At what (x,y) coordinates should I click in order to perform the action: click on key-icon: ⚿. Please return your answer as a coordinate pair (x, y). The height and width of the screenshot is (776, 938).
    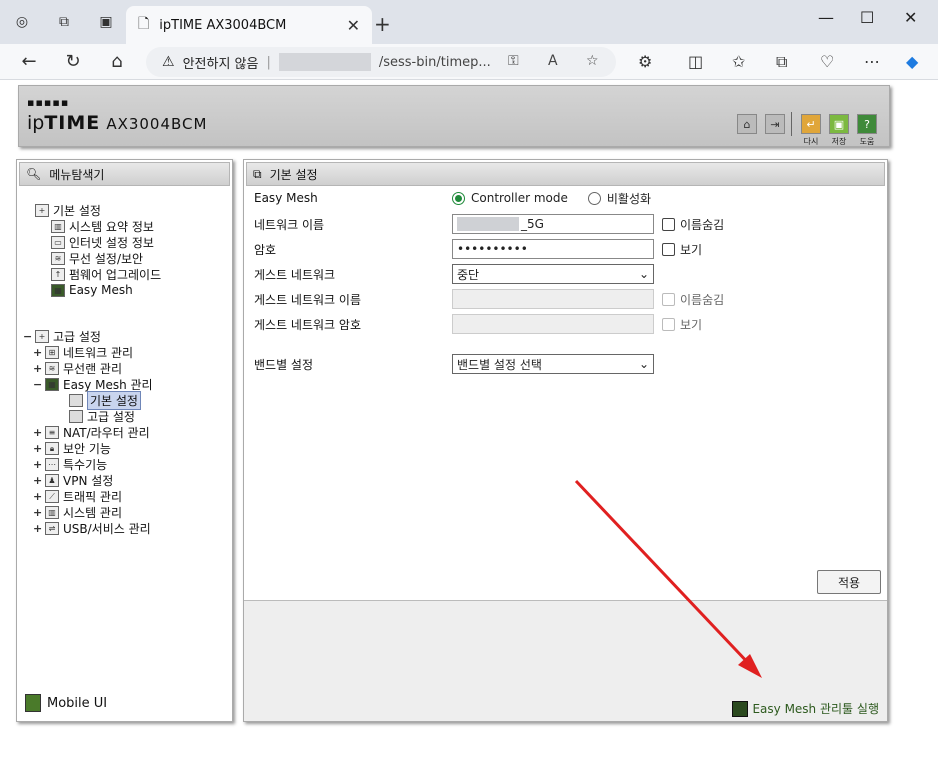
    Looking at the image, I should click on (513, 61).